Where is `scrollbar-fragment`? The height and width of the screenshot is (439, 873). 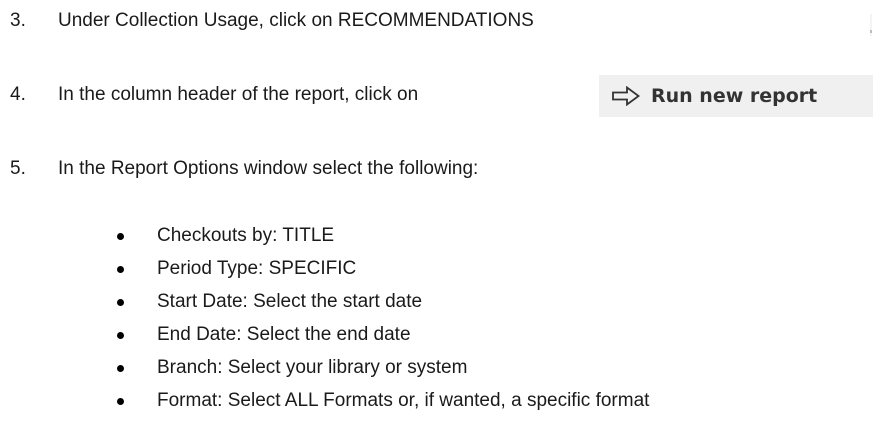 scrollbar-fragment is located at coordinates (867, 25).